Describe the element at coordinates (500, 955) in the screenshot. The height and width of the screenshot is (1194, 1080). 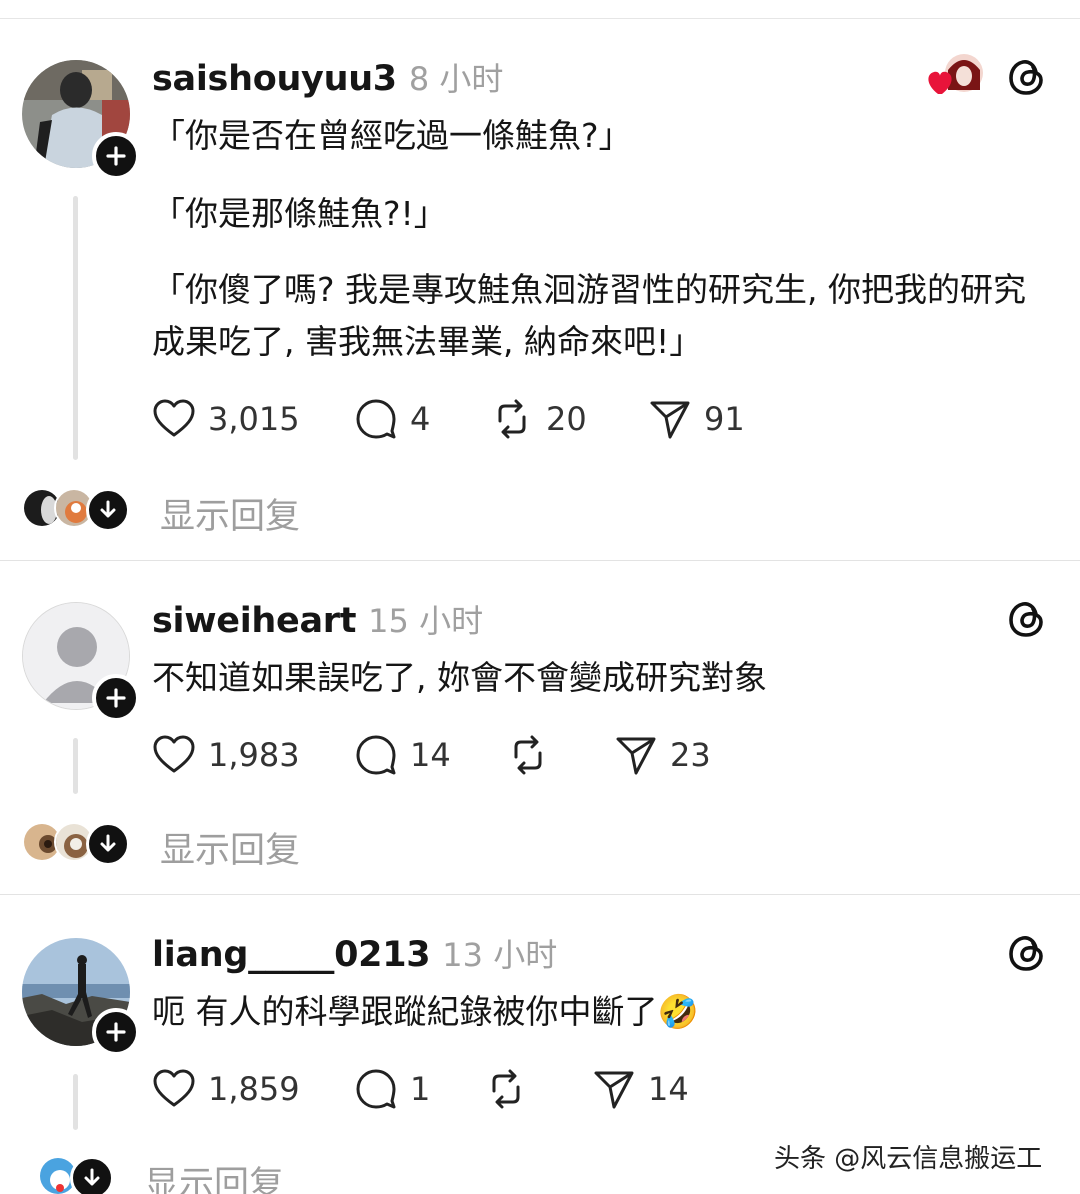
I see `timestamp: 13 小时` at that location.